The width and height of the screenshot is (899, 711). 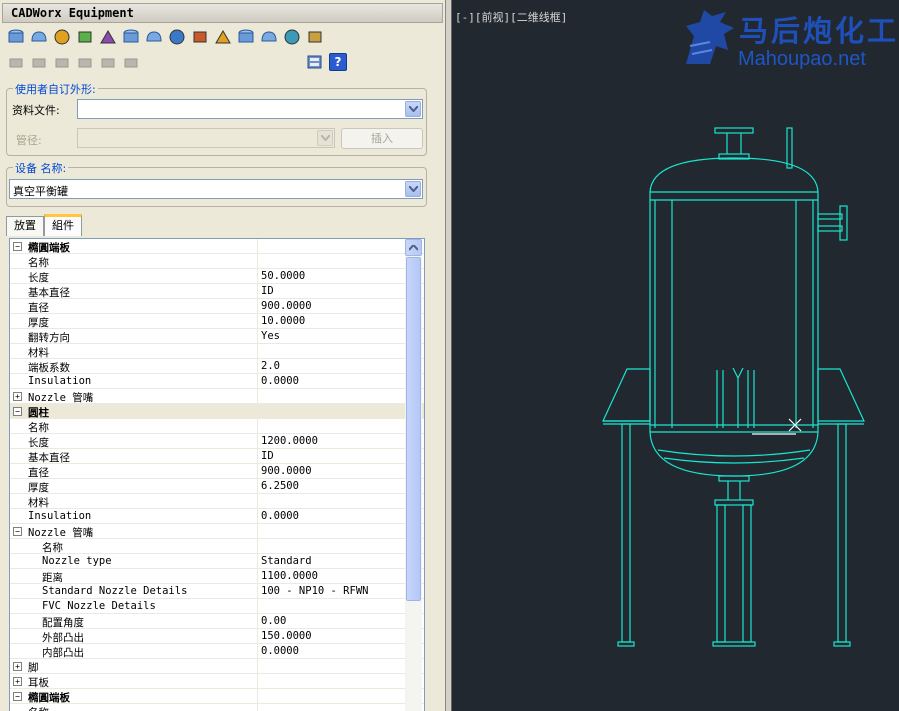 What do you see at coordinates (217, 276) in the screenshot?
I see `grid-property-row: 长度 50.0000` at bounding box center [217, 276].